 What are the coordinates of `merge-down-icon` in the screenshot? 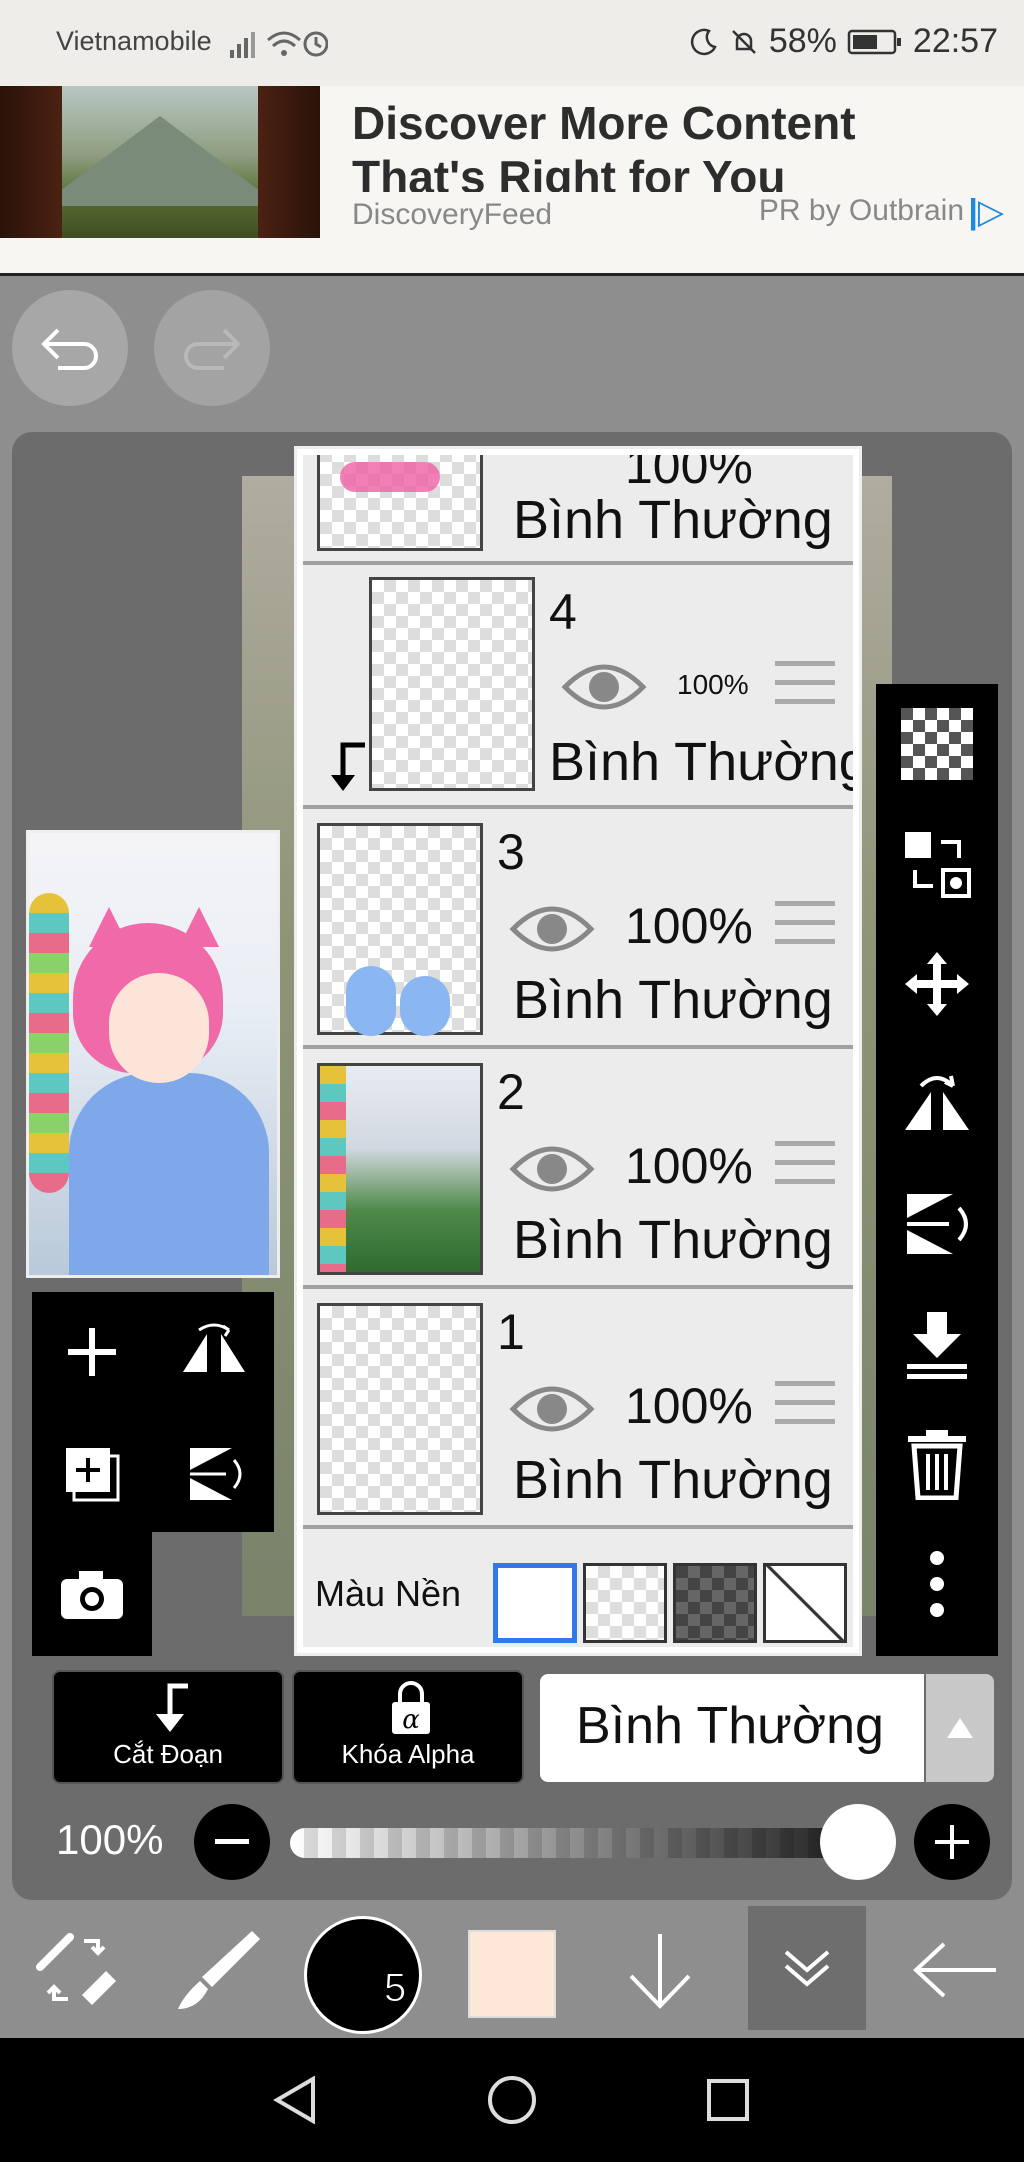 It's located at (937, 1345).